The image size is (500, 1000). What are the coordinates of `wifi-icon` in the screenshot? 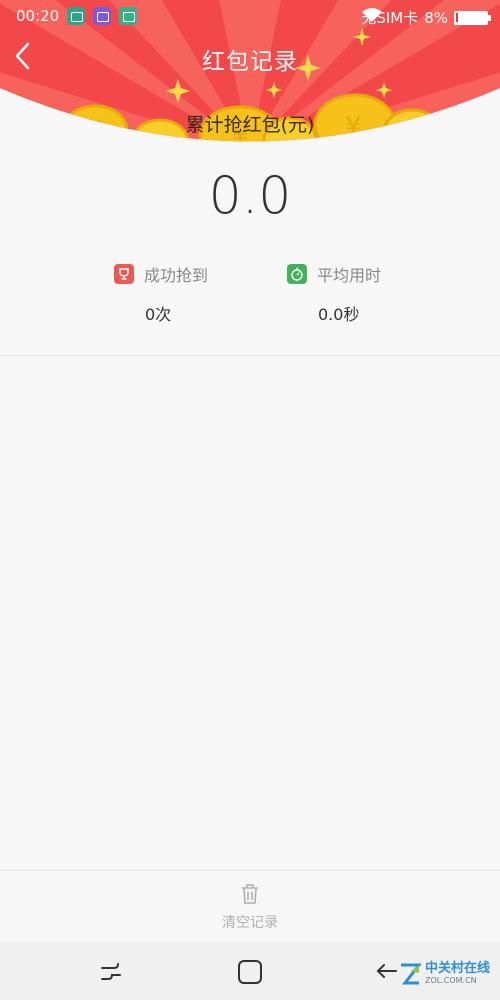 It's located at (372, 15).